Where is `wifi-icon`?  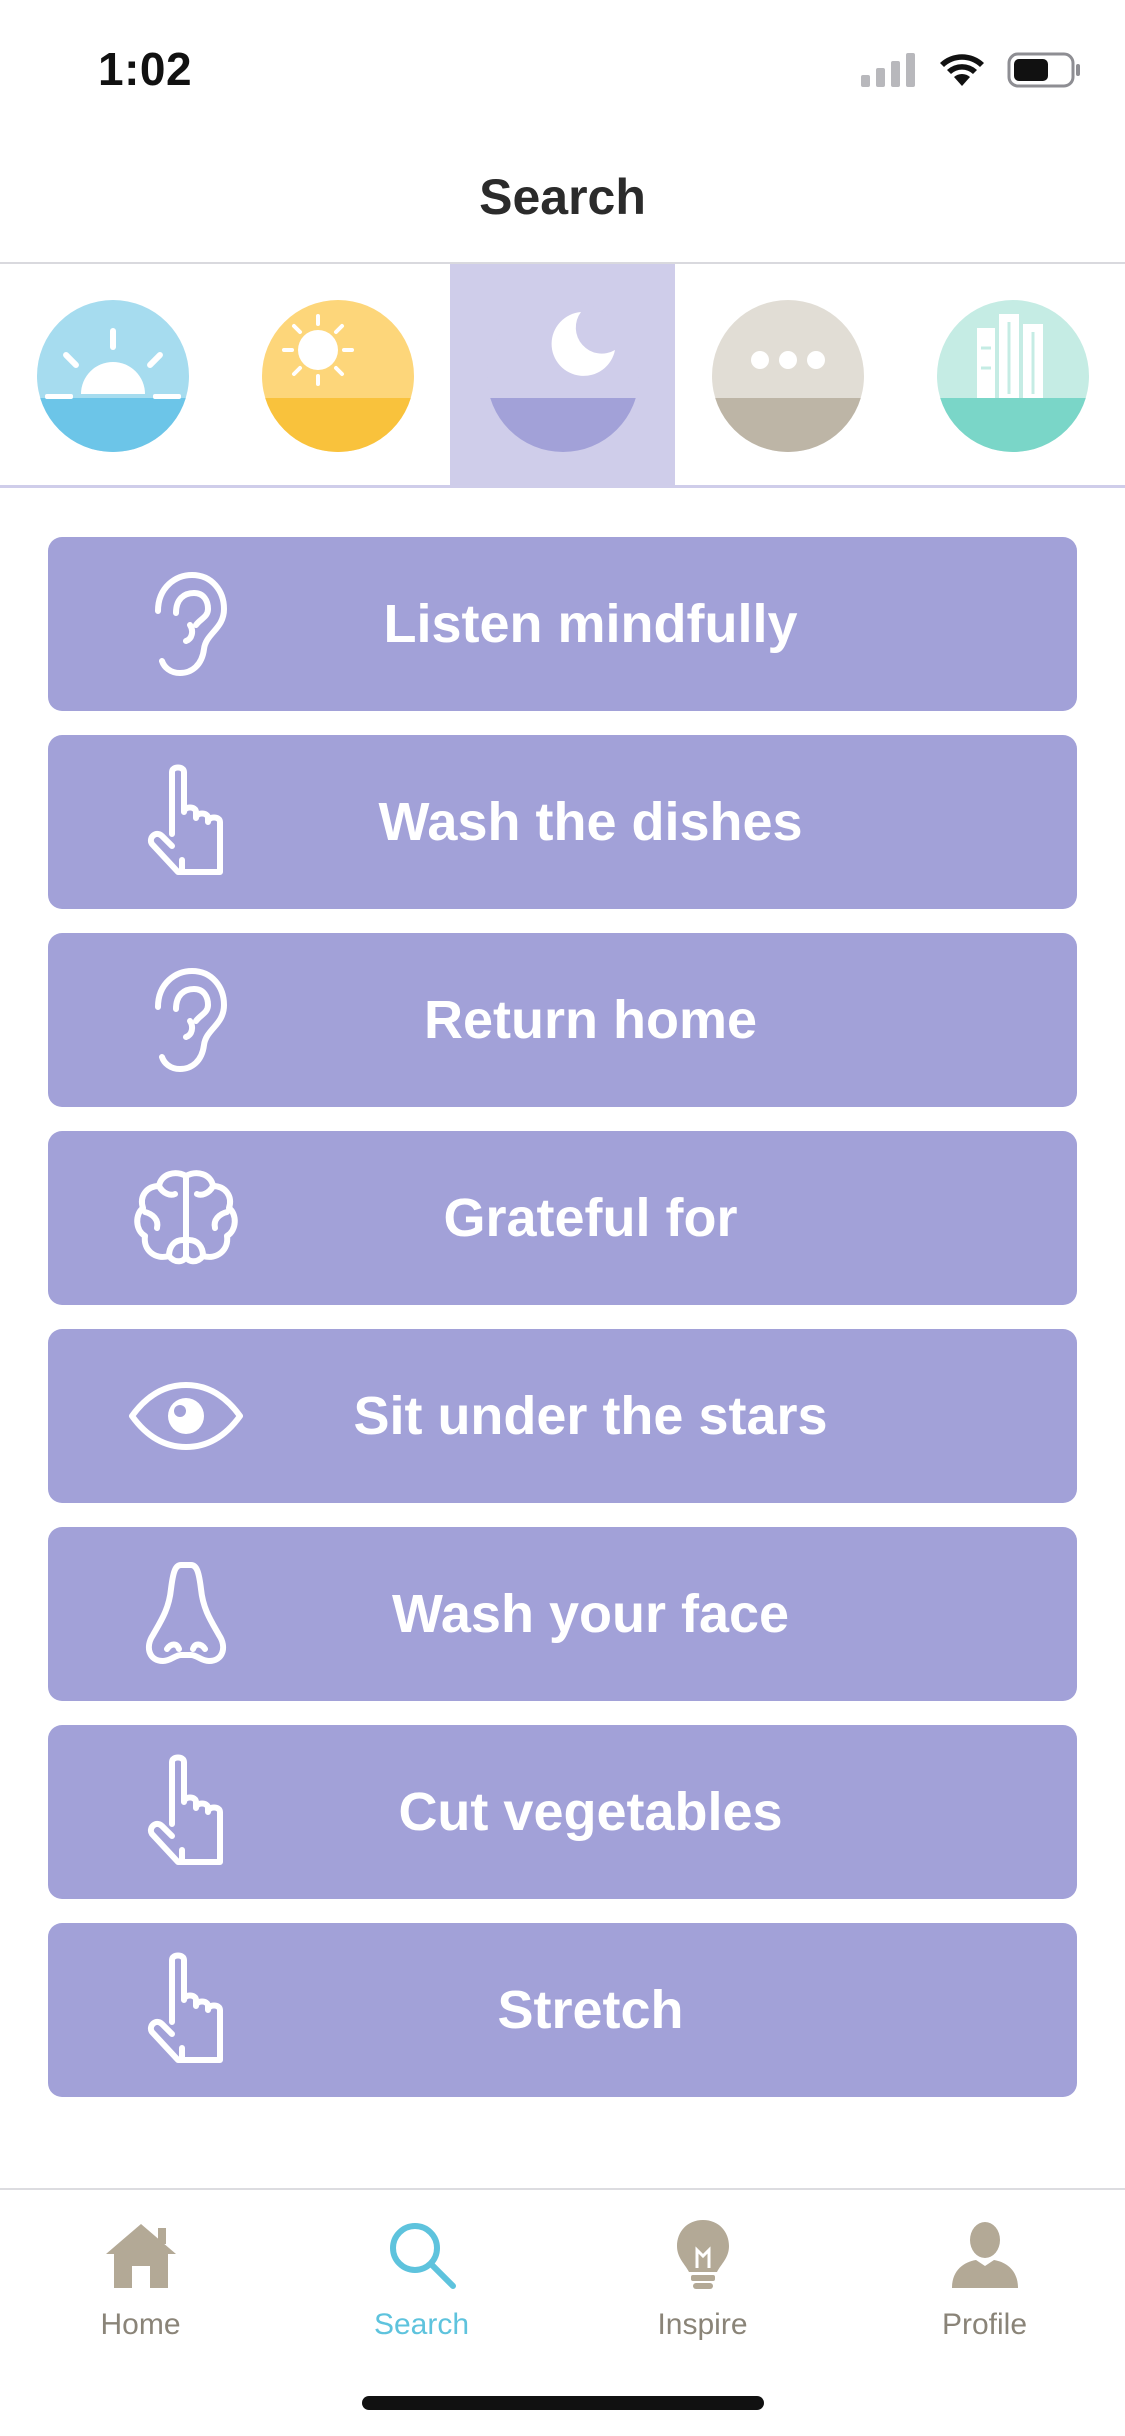 wifi-icon is located at coordinates (962, 70).